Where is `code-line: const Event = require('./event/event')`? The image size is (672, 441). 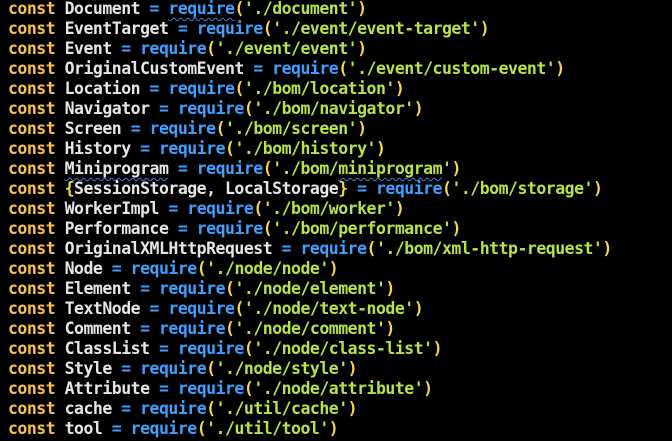 code-line: const Event = require('./event/event') is located at coordinates (310, 49).